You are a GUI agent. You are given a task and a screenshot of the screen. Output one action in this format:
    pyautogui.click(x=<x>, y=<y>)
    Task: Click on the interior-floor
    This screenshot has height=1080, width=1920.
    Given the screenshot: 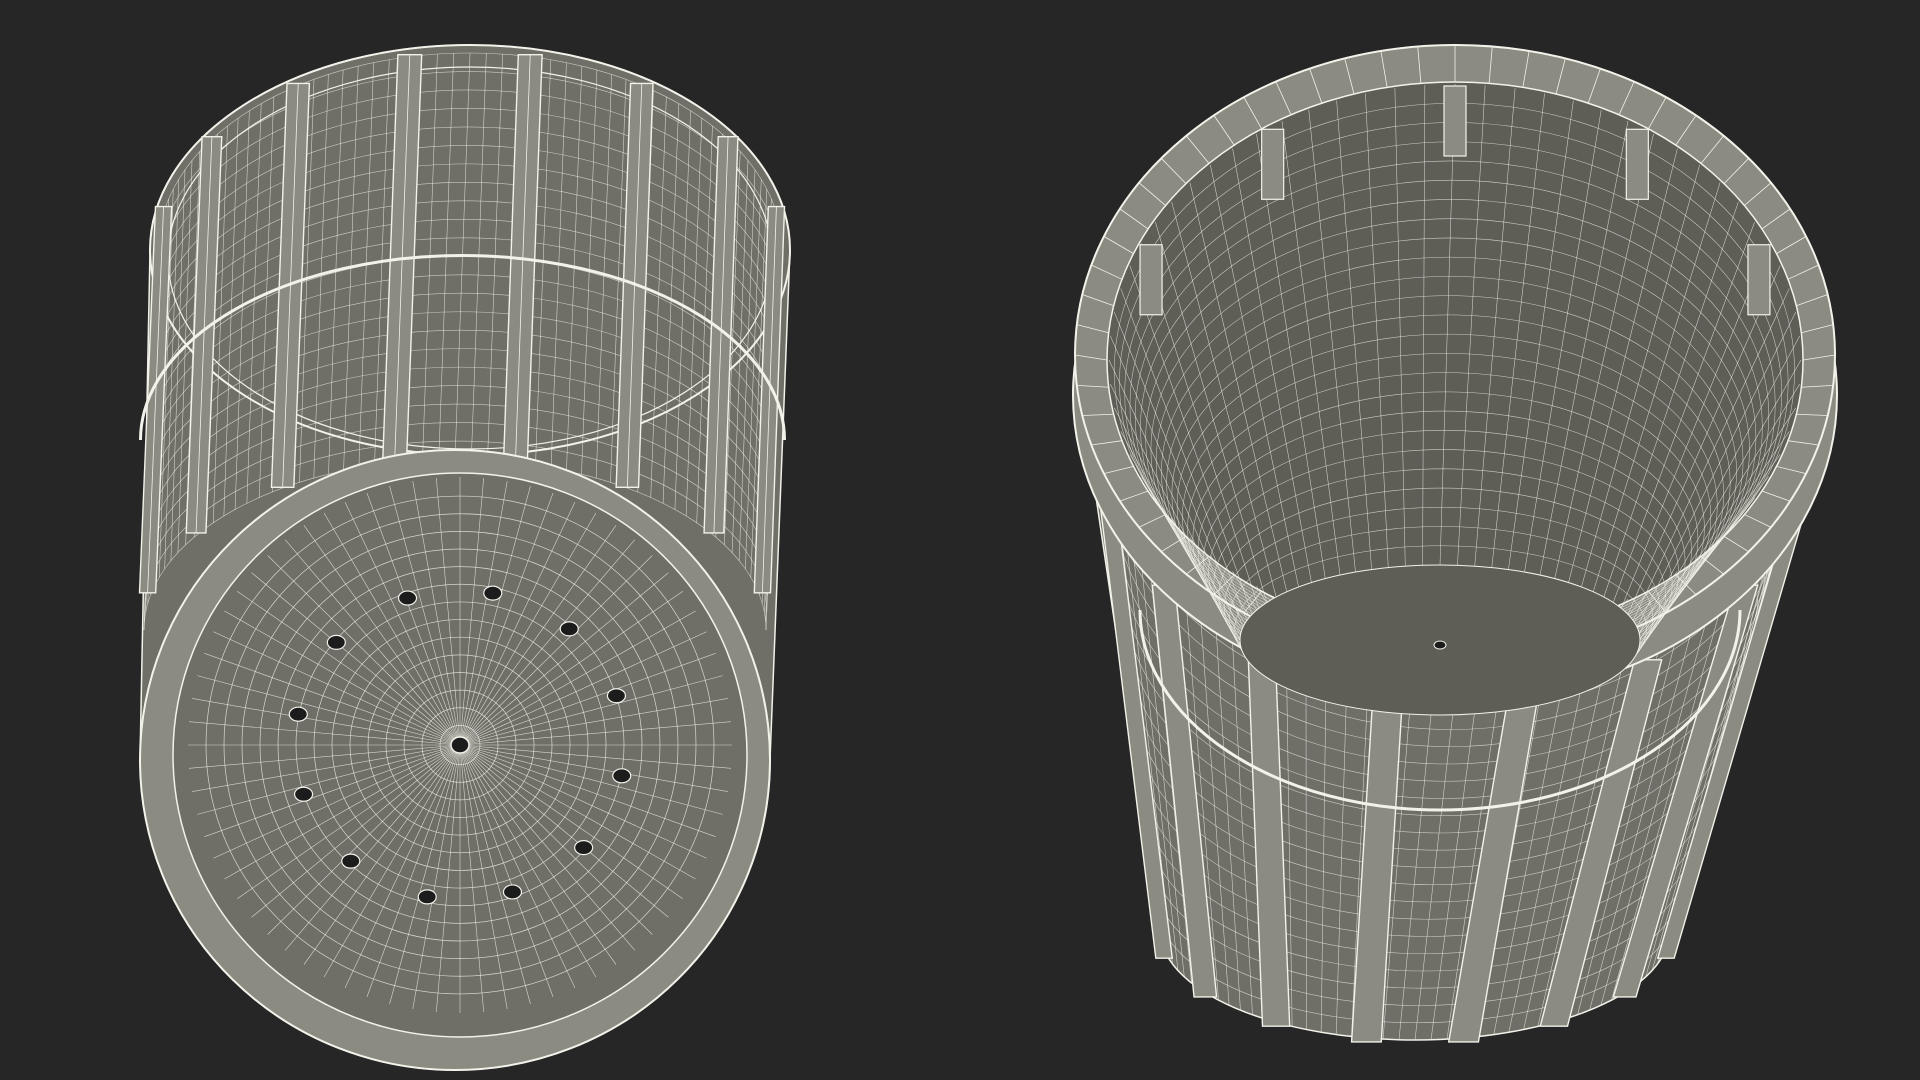 What is the action you would take?
    pyautogui.click(x=1440, y=640)
    